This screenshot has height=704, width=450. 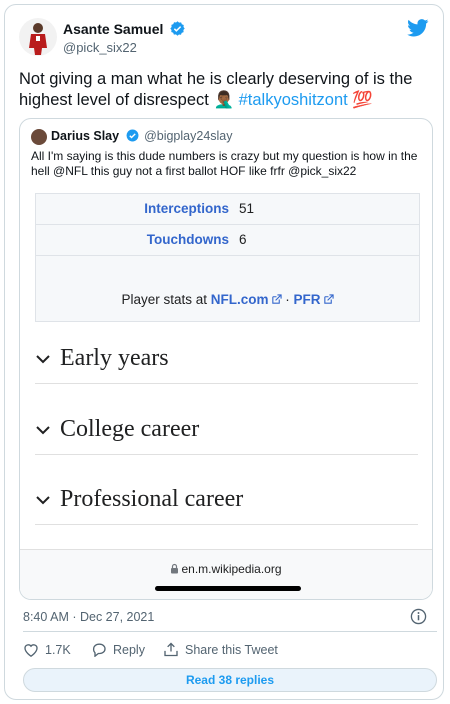 What do you see at coordinates (362, 100) in the screenshot?
I see `hundred-emoji: 💯` at bounding box center [362, 100].